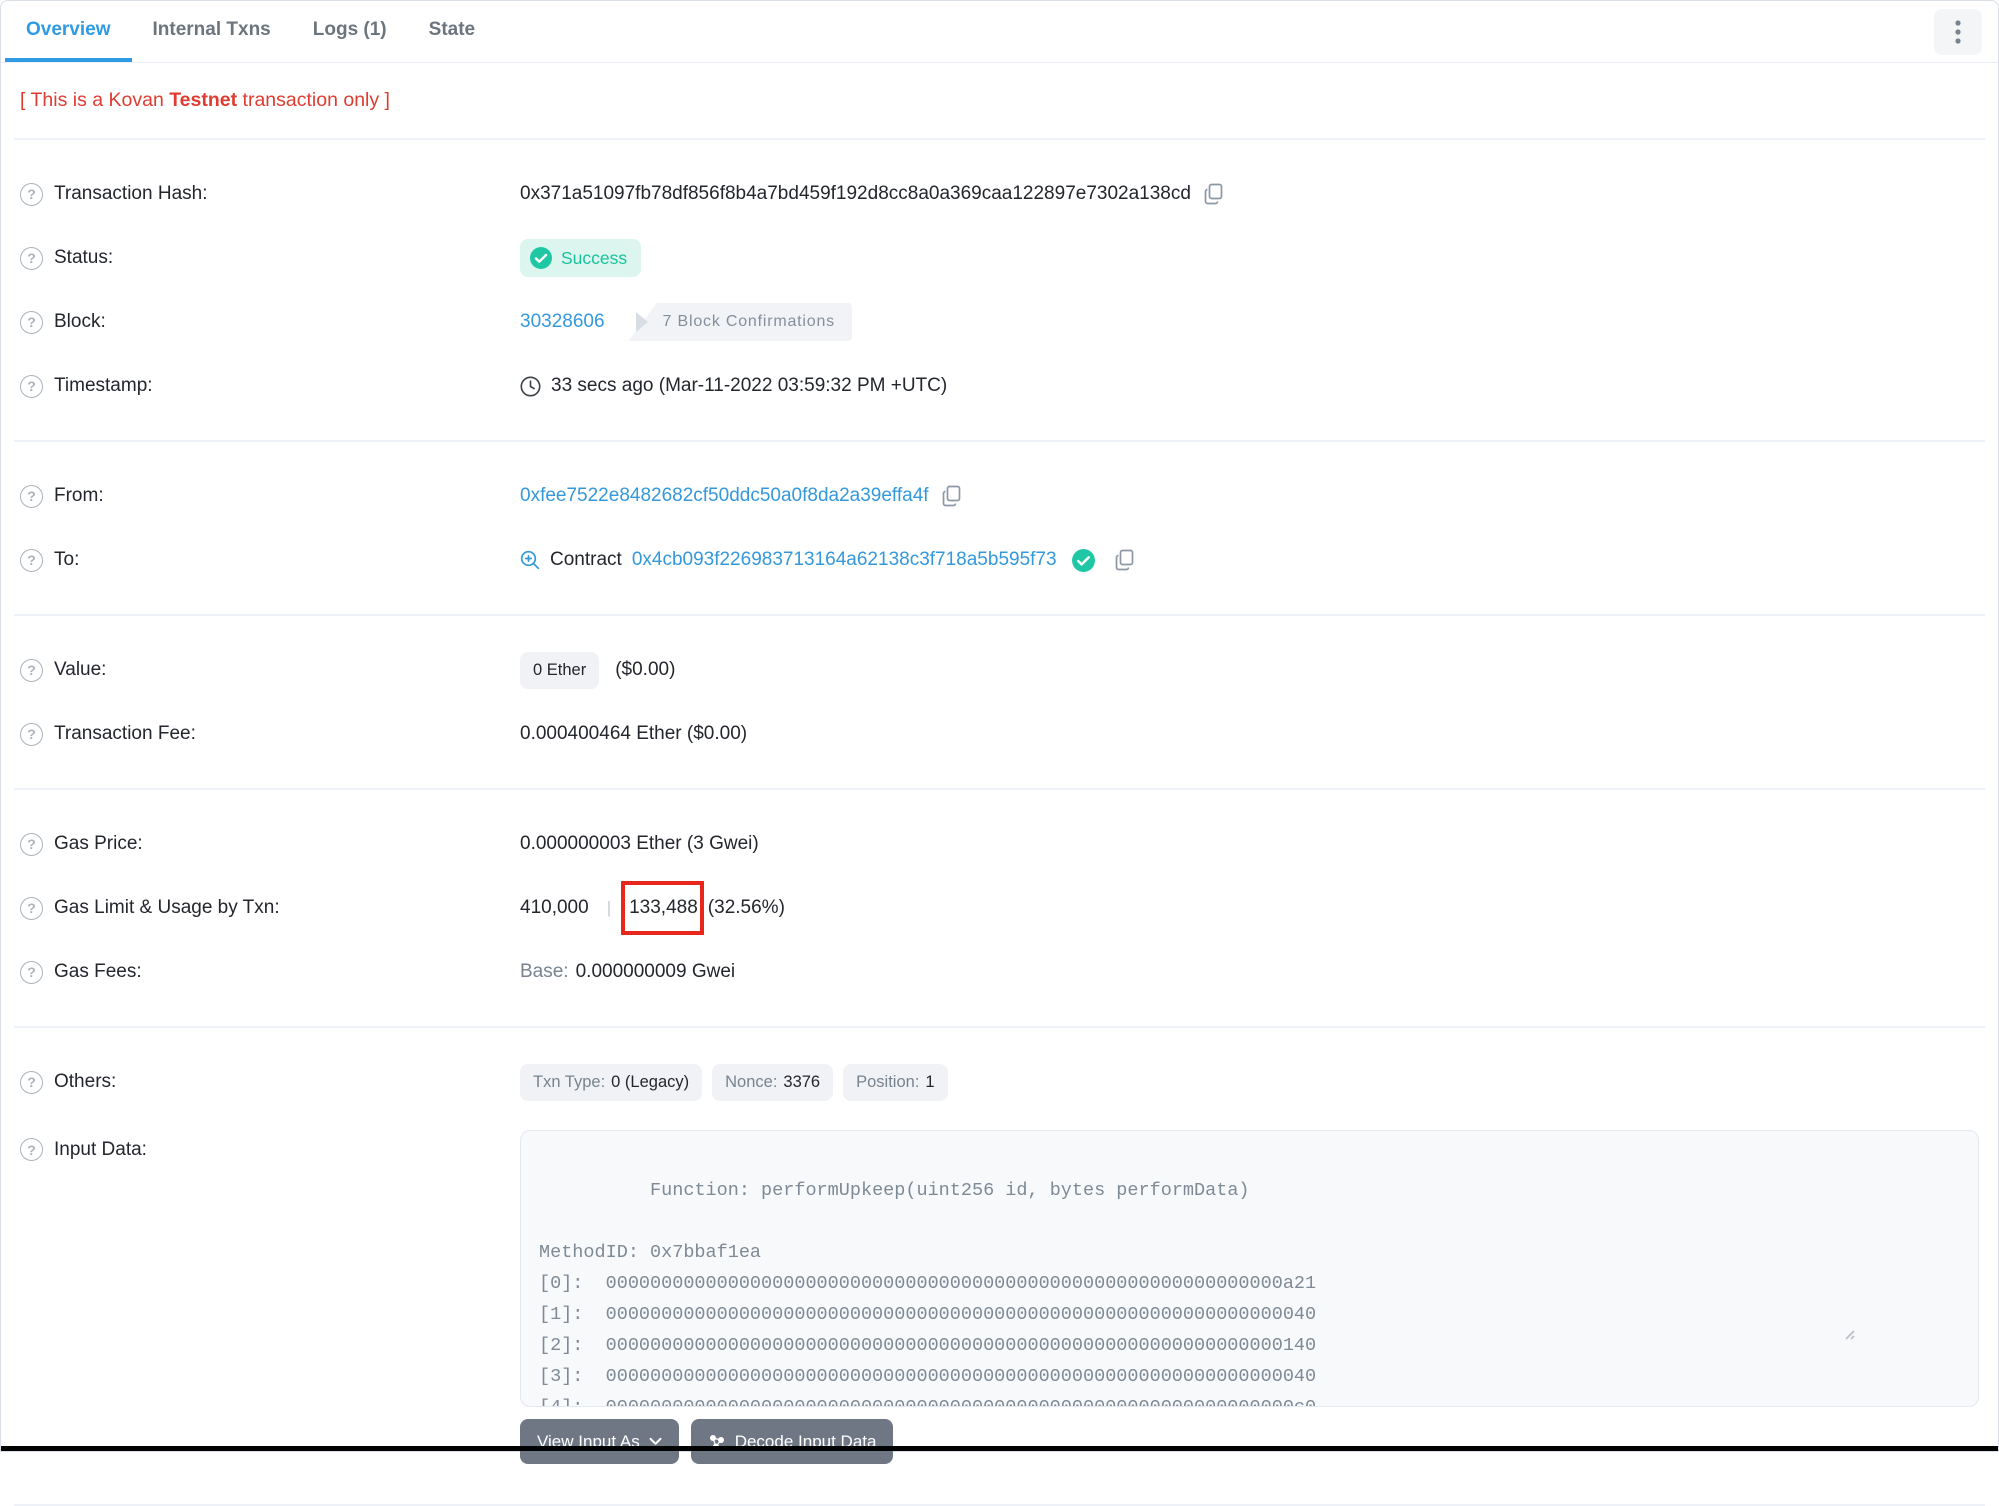 This screenshot has height=1506, width=1999. I want to click on tab-internal-txns: Internal Txns, so click(212, 31).